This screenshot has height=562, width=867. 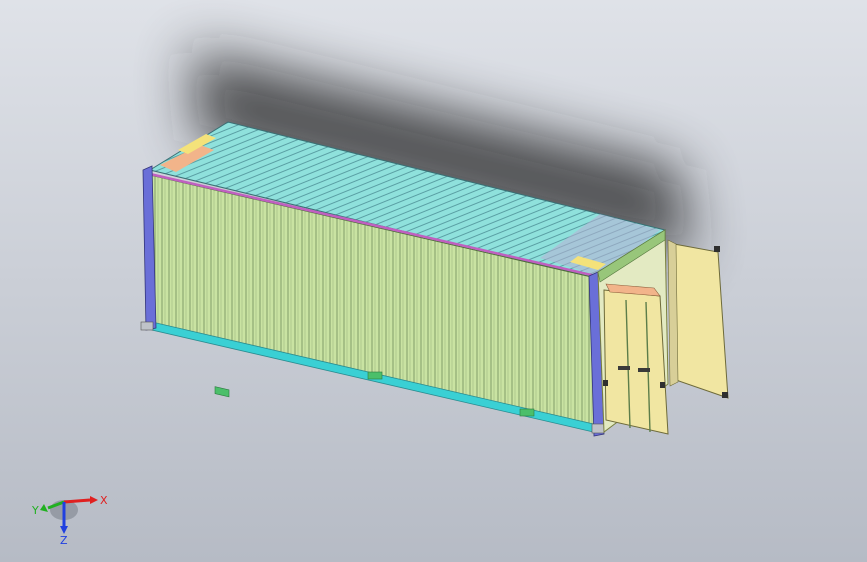 I want to click on x-axis-icon, so click(x=77, y=501).